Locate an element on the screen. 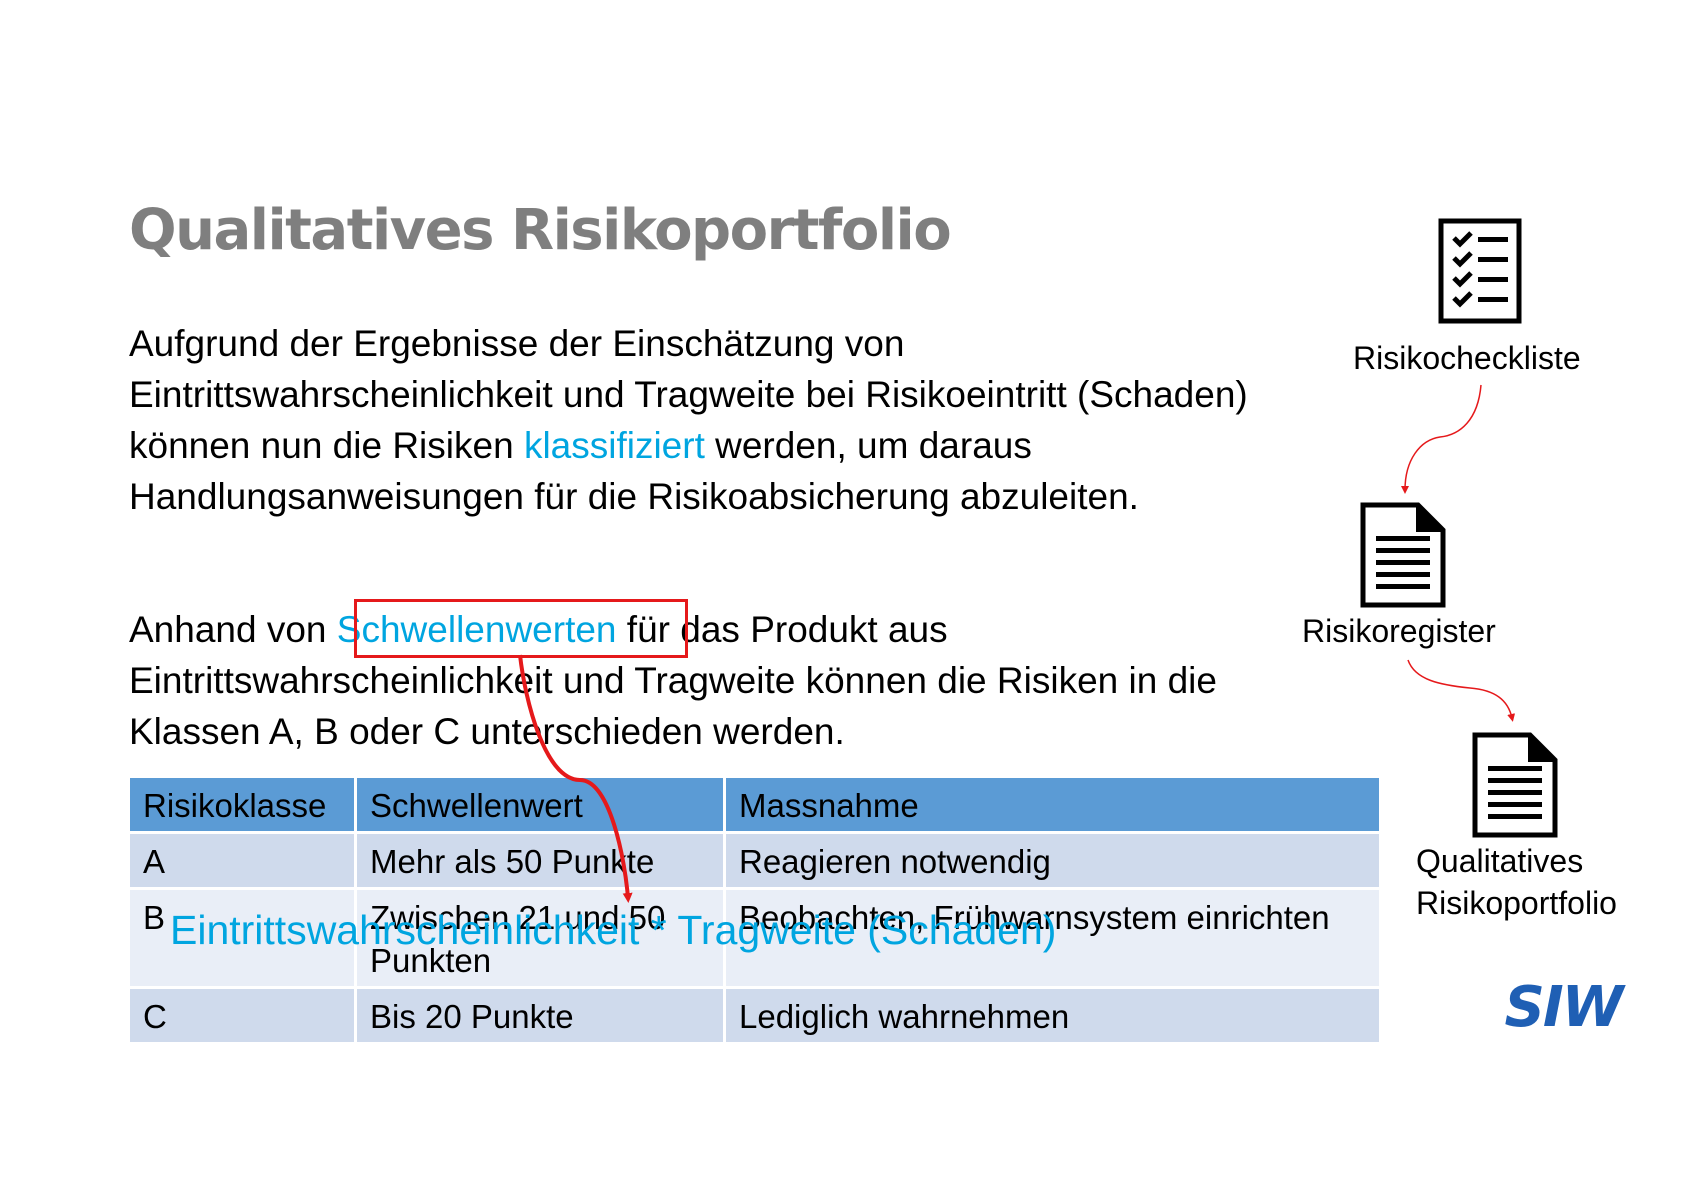  siw-logo-text: SIW is located at coordinates (1566, 1006).